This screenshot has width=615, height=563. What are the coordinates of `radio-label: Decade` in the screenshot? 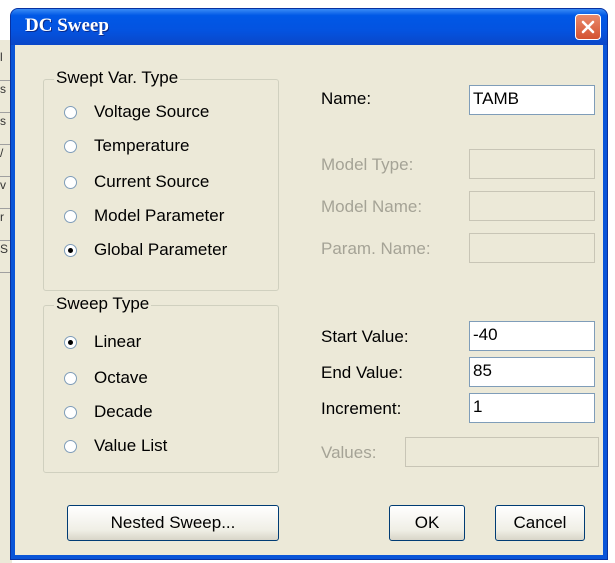 It's located at (123, 411).